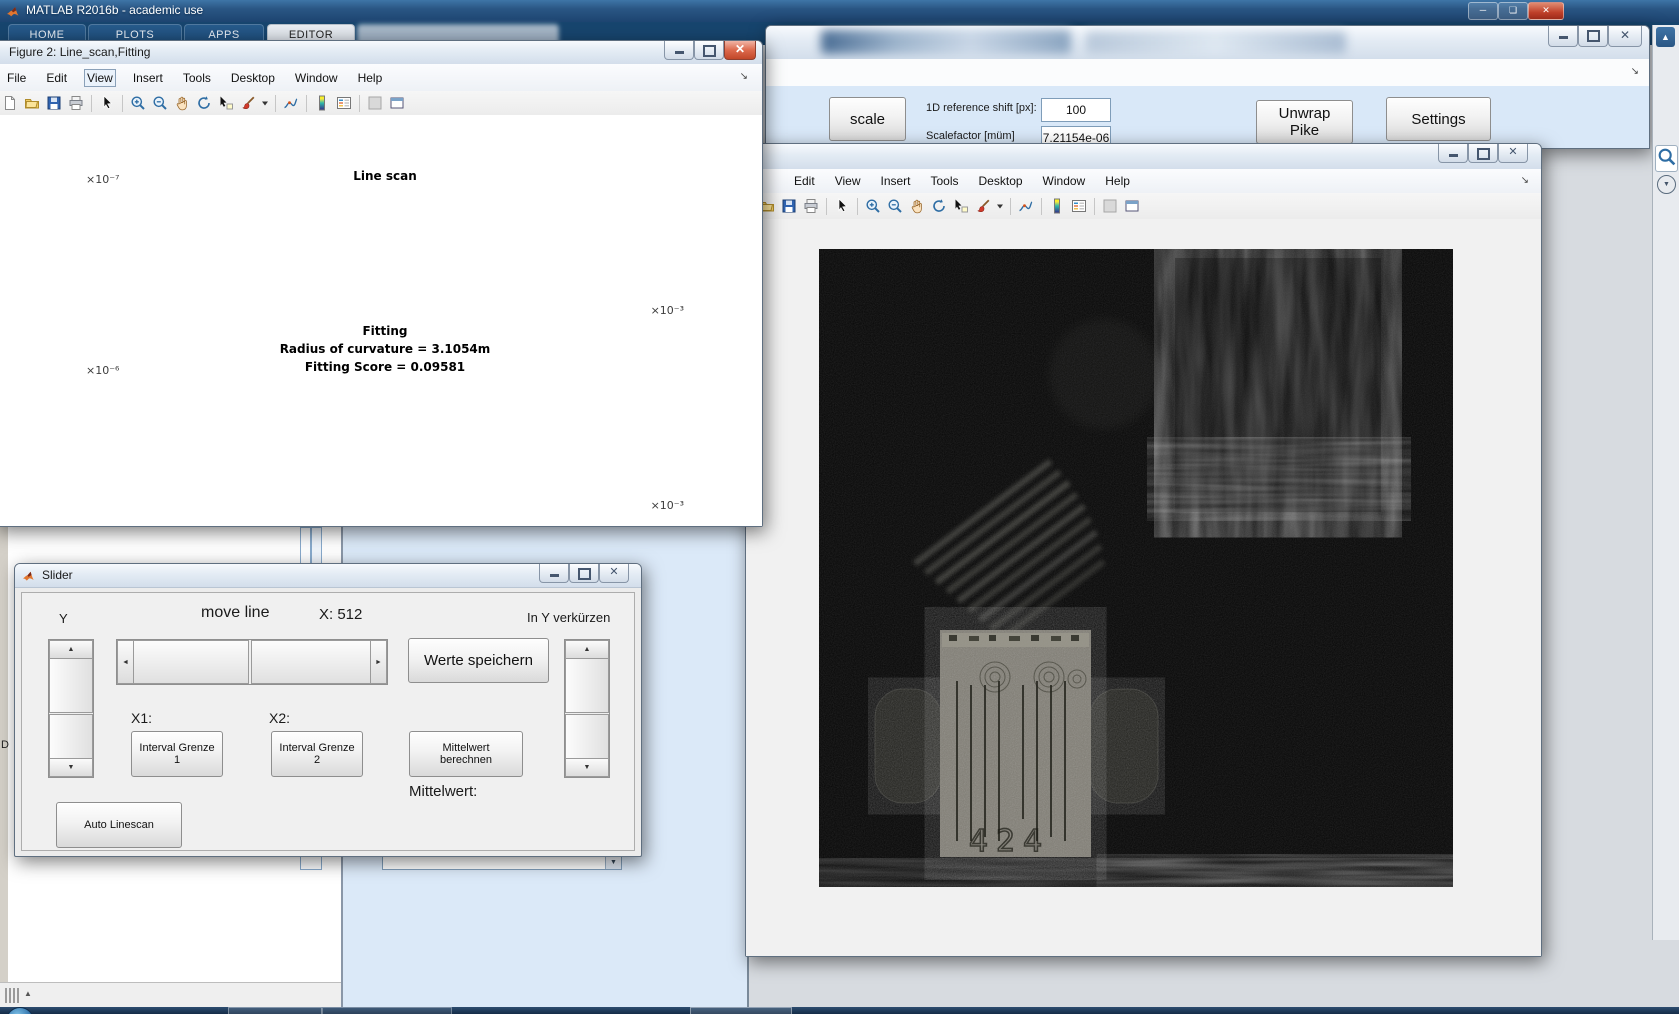 This screenshot has height=1014, width=1679. I want to click on save-values-button: Werte speichern, so click(478, 660).